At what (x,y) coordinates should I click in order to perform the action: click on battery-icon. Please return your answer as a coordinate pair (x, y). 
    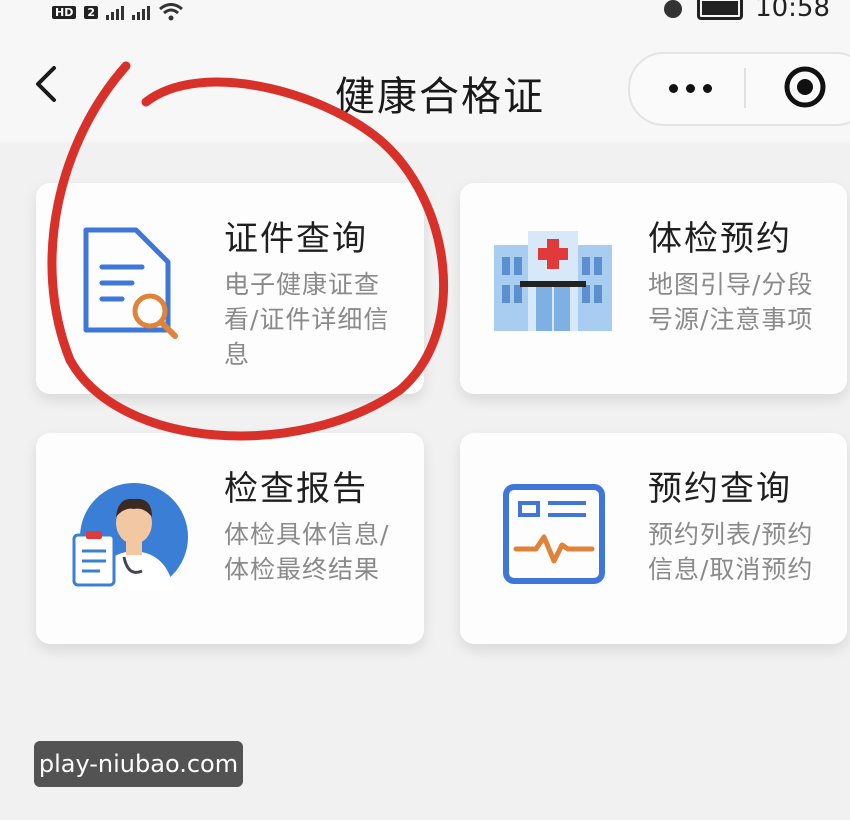
    Looking at the image, I should click on (720, 10).